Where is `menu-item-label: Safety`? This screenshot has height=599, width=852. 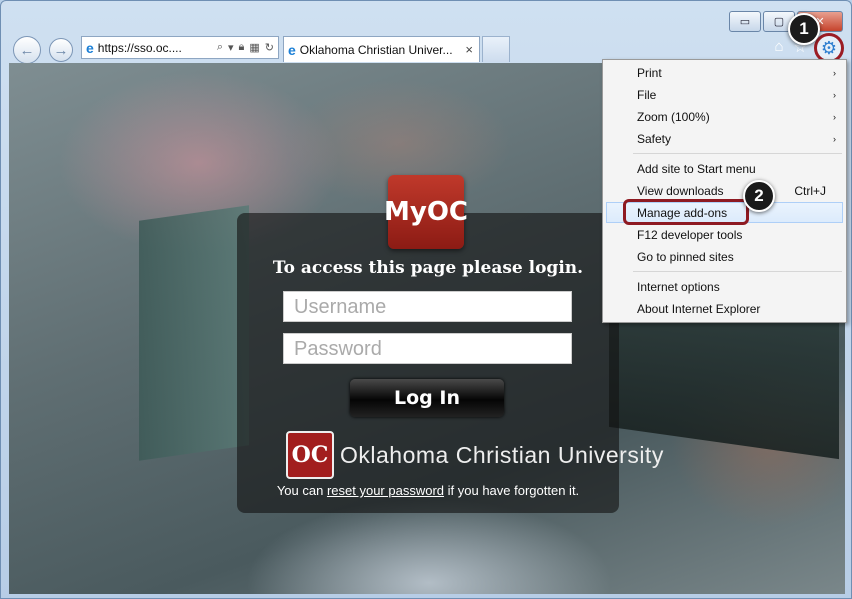 menu-item-label: Safety is located at coordinates (654, 138).